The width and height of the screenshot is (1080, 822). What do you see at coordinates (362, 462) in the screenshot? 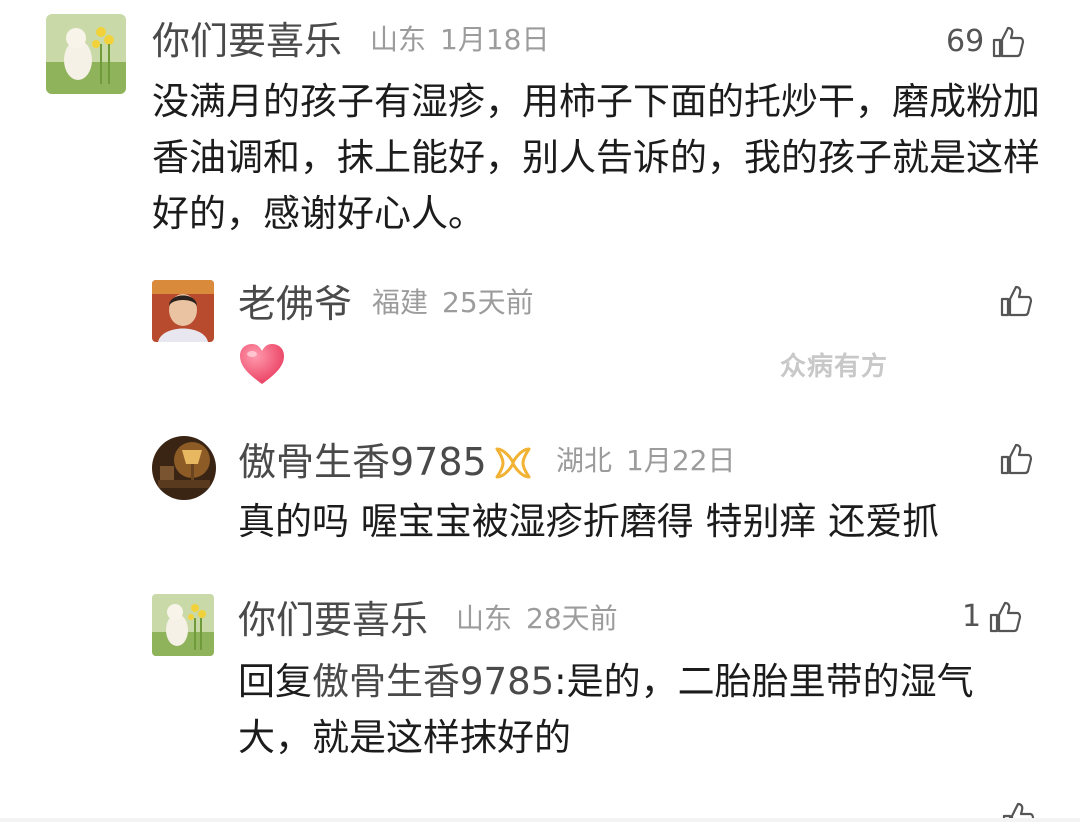
I see `comment-author-name: 傲骨生香9785` at bounding box center [362, 462].